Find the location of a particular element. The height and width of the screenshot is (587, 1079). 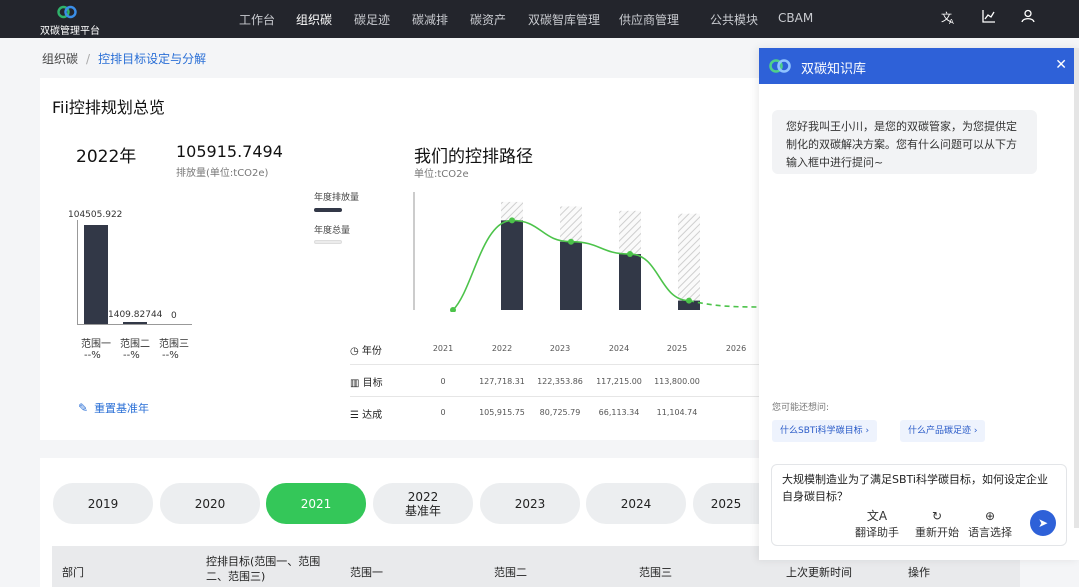

nav-item-cbam: CBAM is located at coordinates (795, 18).